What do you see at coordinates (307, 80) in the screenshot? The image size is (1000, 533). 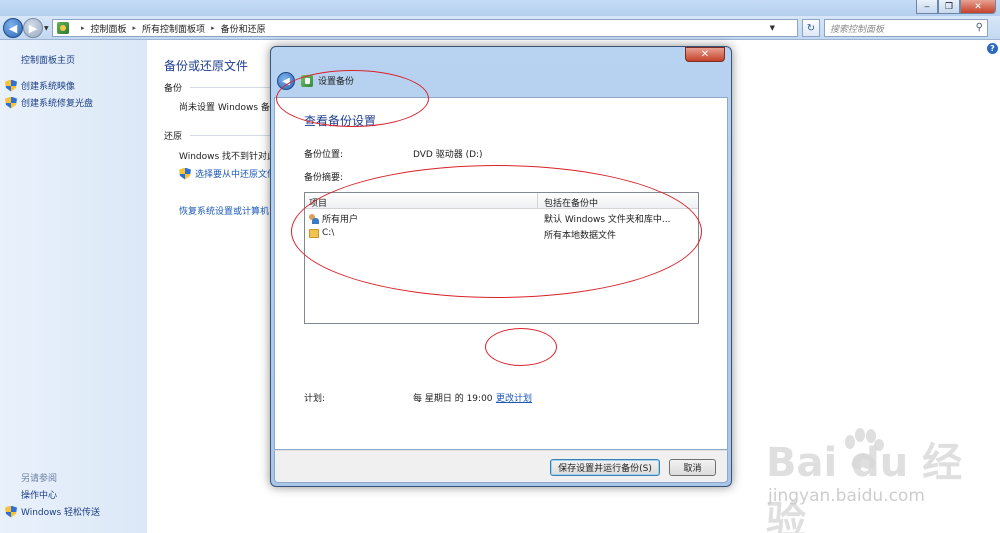 I see `backup-icon` at bounding box center [307, 80].